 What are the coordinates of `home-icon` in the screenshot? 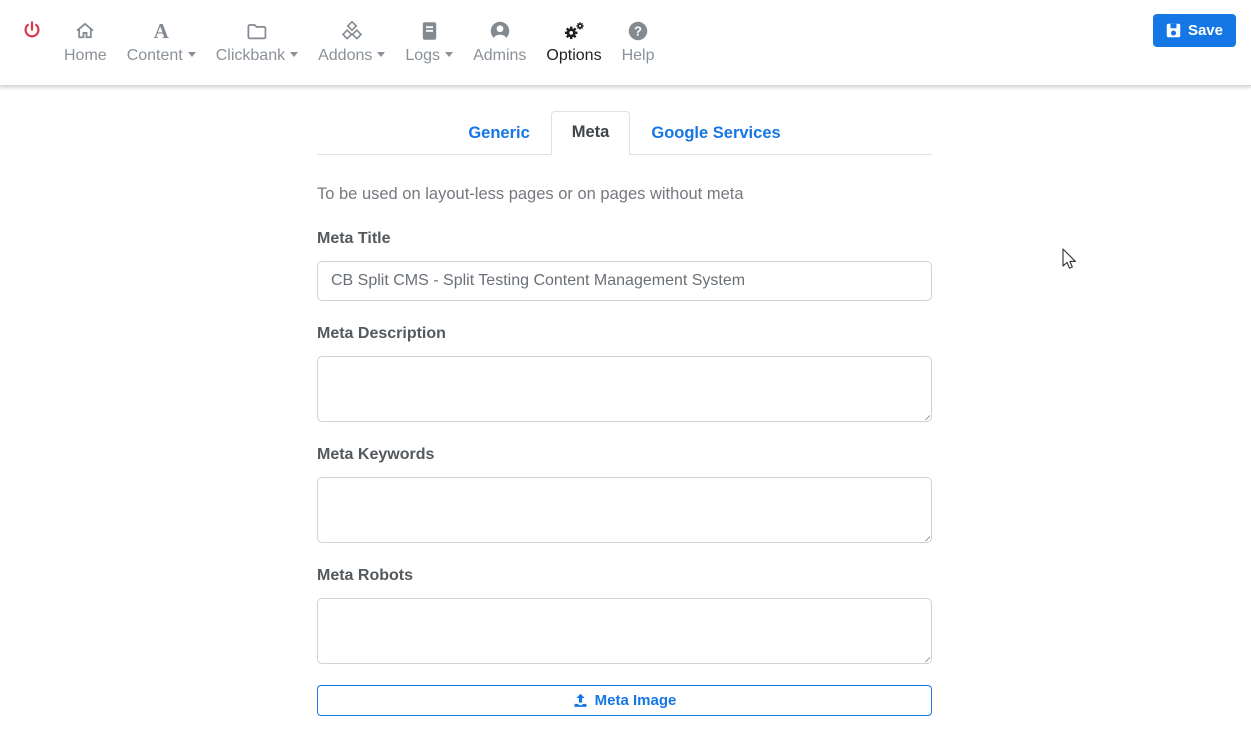 It's located at (85, 31).